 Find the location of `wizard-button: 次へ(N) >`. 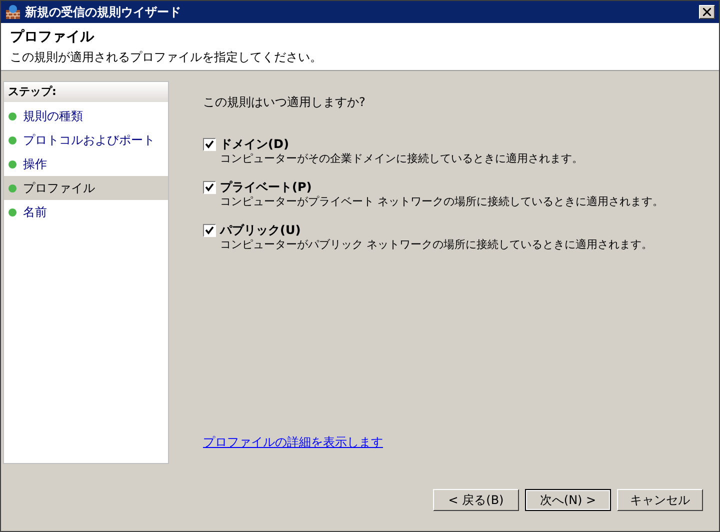

wizard-button: 次へ(N) > is located at coordinates (568, 500).